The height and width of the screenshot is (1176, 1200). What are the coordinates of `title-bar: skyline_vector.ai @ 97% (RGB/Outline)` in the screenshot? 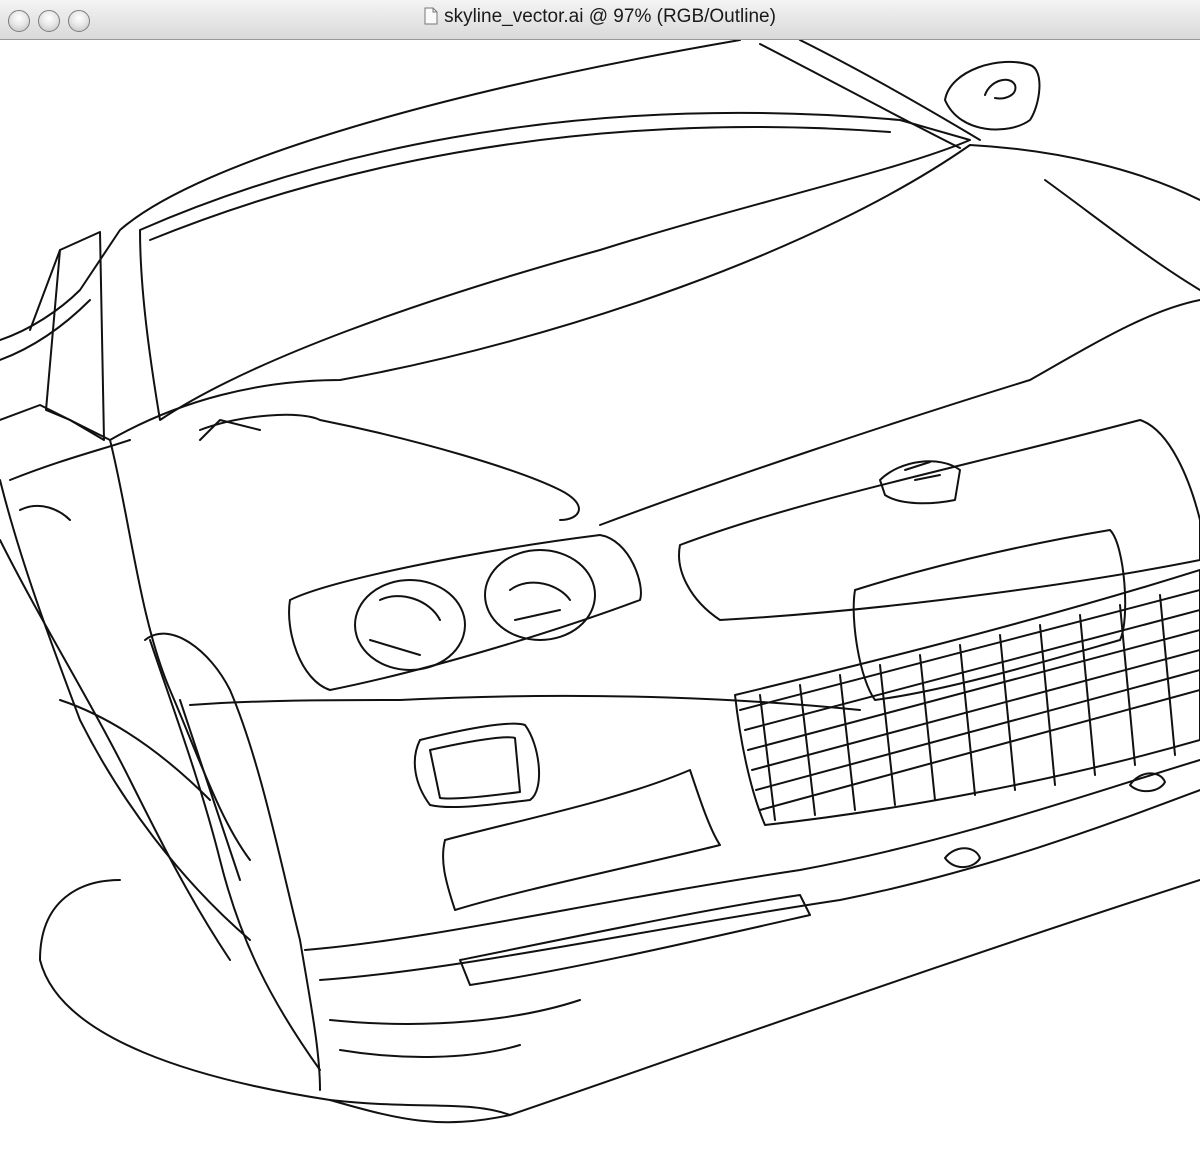 It's located at (600, 20).